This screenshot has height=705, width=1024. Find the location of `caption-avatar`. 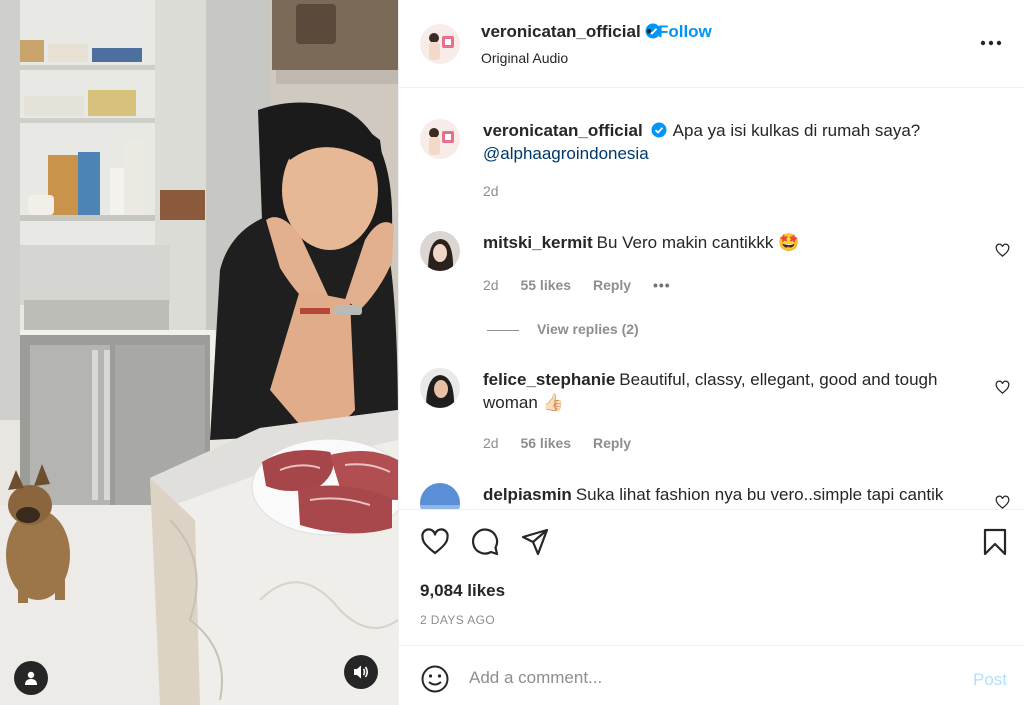

caption-avatar is located at coordinates (440, 139).